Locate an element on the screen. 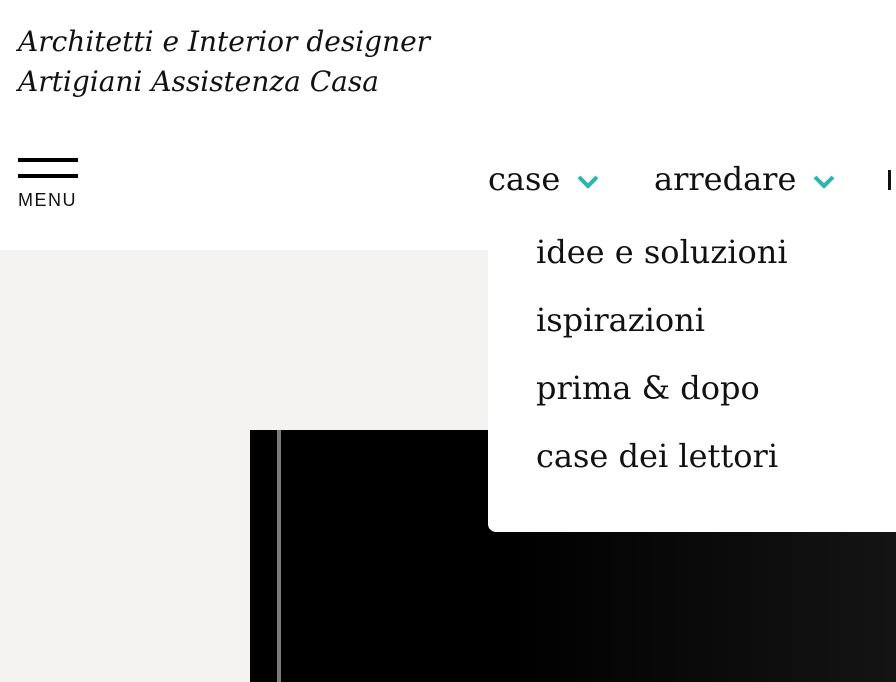  nav-item-next-partial is located at coordinates (892, 179).